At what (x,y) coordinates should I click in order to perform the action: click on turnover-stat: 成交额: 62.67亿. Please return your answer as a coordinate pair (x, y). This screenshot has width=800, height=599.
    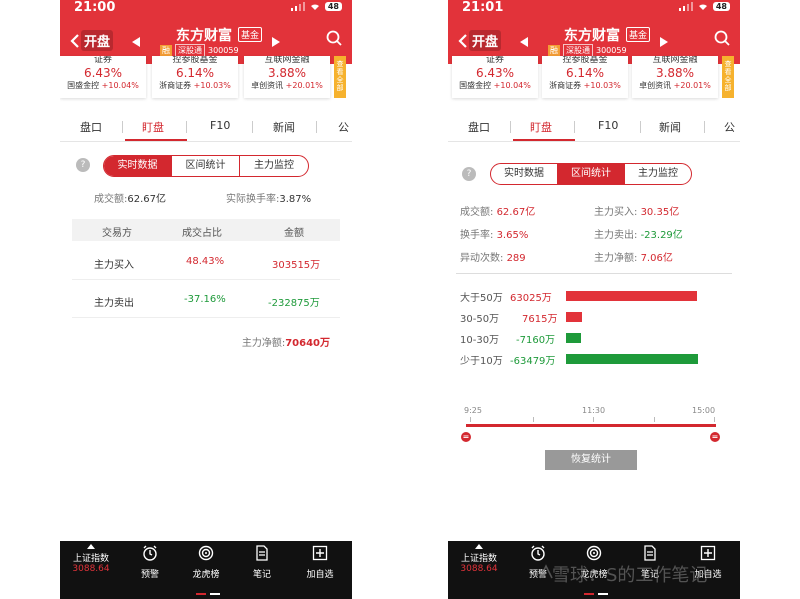
    Looking at the image, I should click on (498, 212).